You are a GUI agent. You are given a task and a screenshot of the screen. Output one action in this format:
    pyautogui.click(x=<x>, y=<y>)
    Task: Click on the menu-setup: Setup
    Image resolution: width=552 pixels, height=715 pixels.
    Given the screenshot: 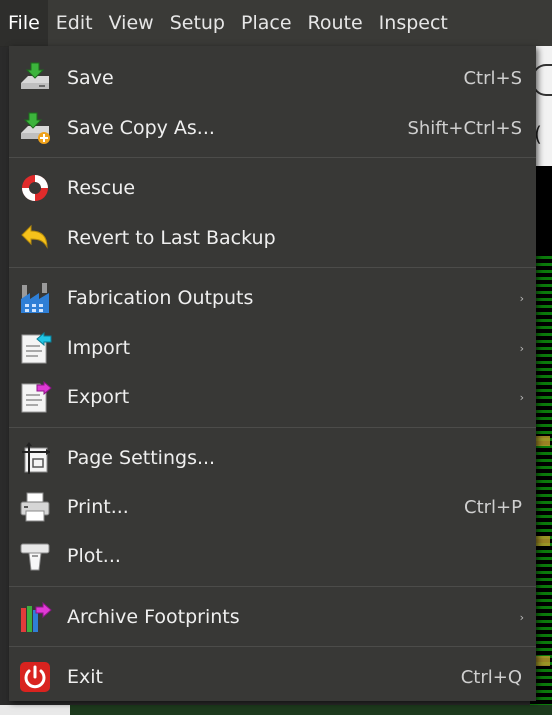 What is the action you would take?
    pyautogui.click(x=197, y=23)
    